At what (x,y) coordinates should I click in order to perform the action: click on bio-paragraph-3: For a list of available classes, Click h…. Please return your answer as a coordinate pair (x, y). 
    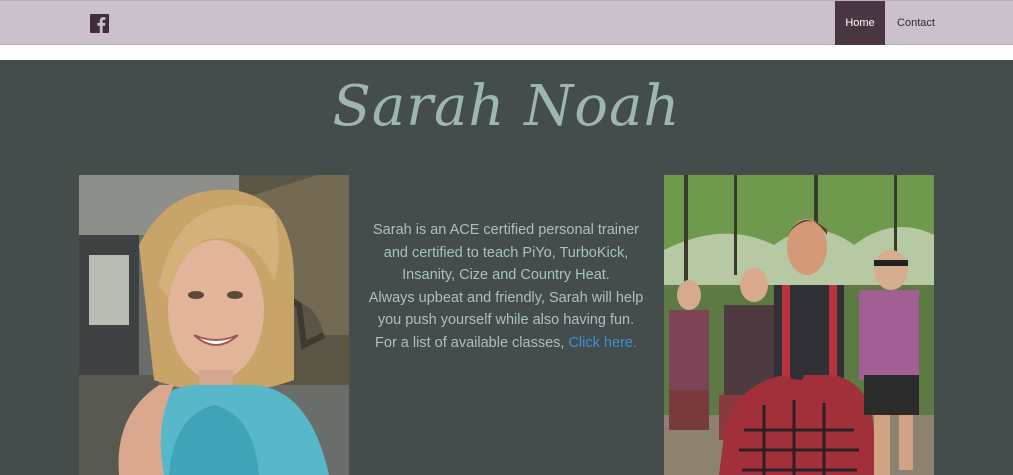
    Looking at the image, I should click on (506, 343).